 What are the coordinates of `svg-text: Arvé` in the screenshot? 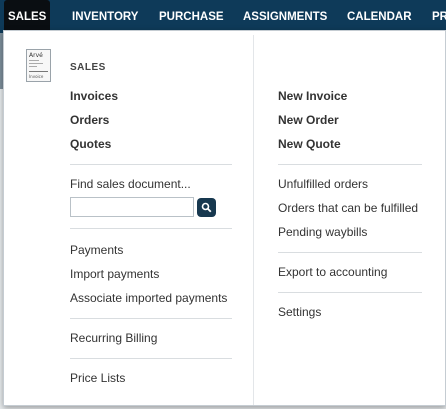 It's located at (36, 55).